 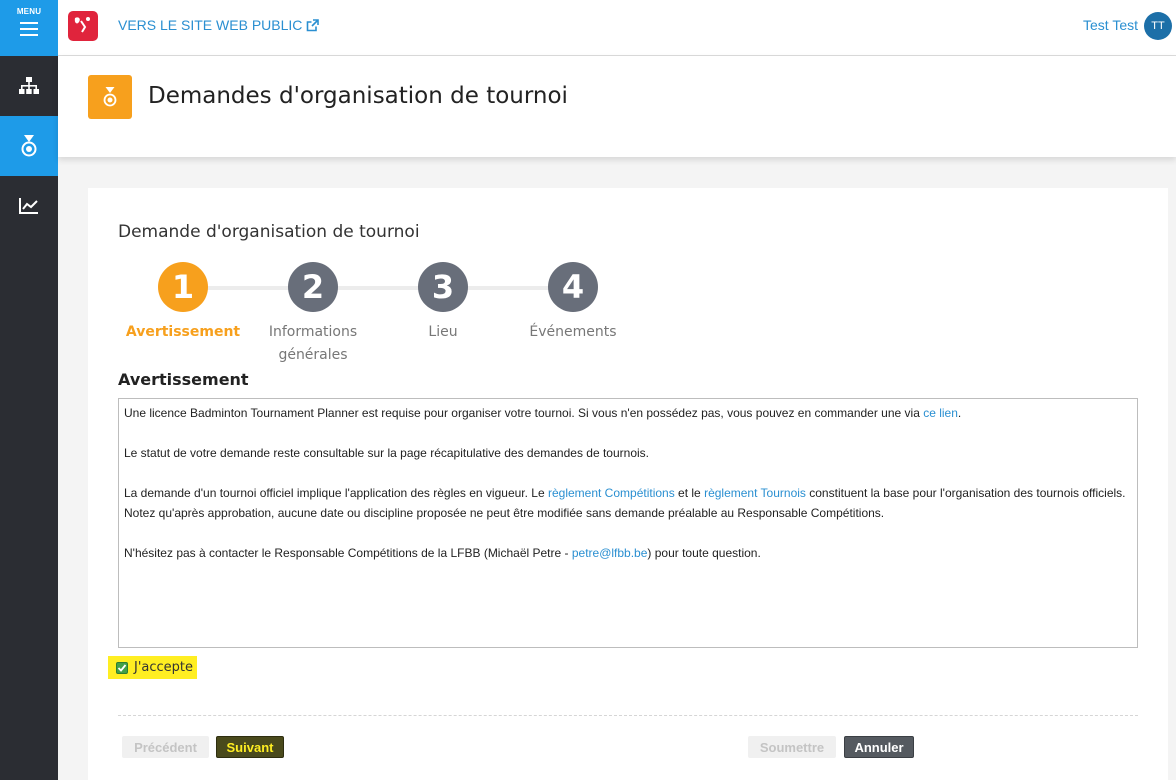 I want to click on sidebar-item-tournaments, so click(x=29, y=146).